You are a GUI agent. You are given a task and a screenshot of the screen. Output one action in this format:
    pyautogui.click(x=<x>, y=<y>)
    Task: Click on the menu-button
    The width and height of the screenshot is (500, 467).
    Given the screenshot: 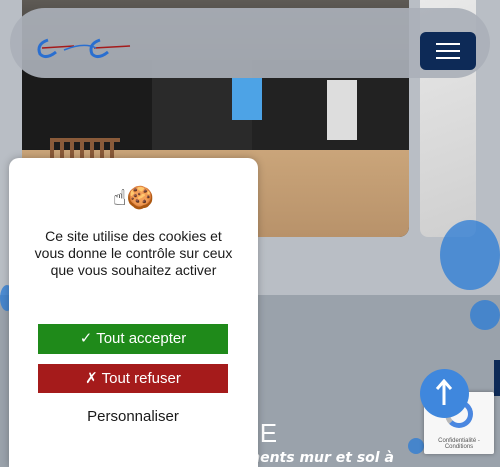 What is the action you would take?
    pyautogui.click(x=448, y=51)
    